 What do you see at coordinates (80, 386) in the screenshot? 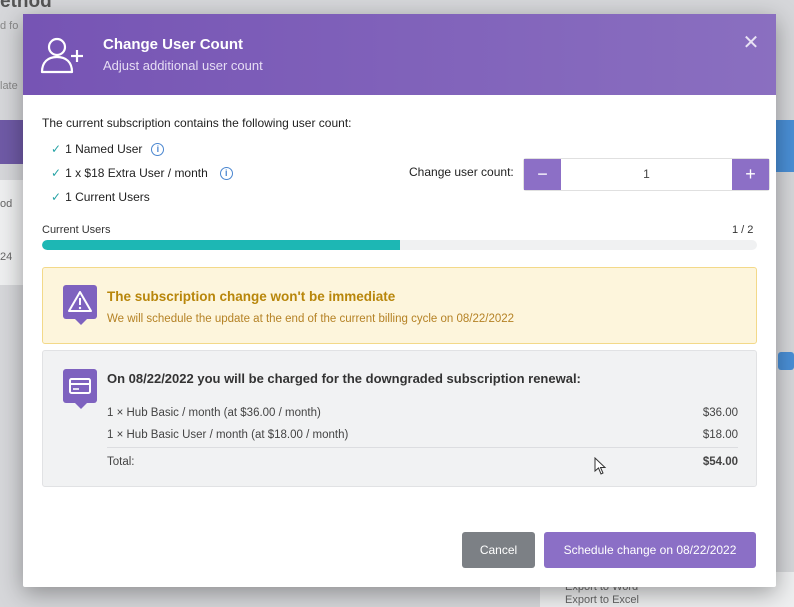
I see `credit-card-icon` at bounding box center [80, 386].